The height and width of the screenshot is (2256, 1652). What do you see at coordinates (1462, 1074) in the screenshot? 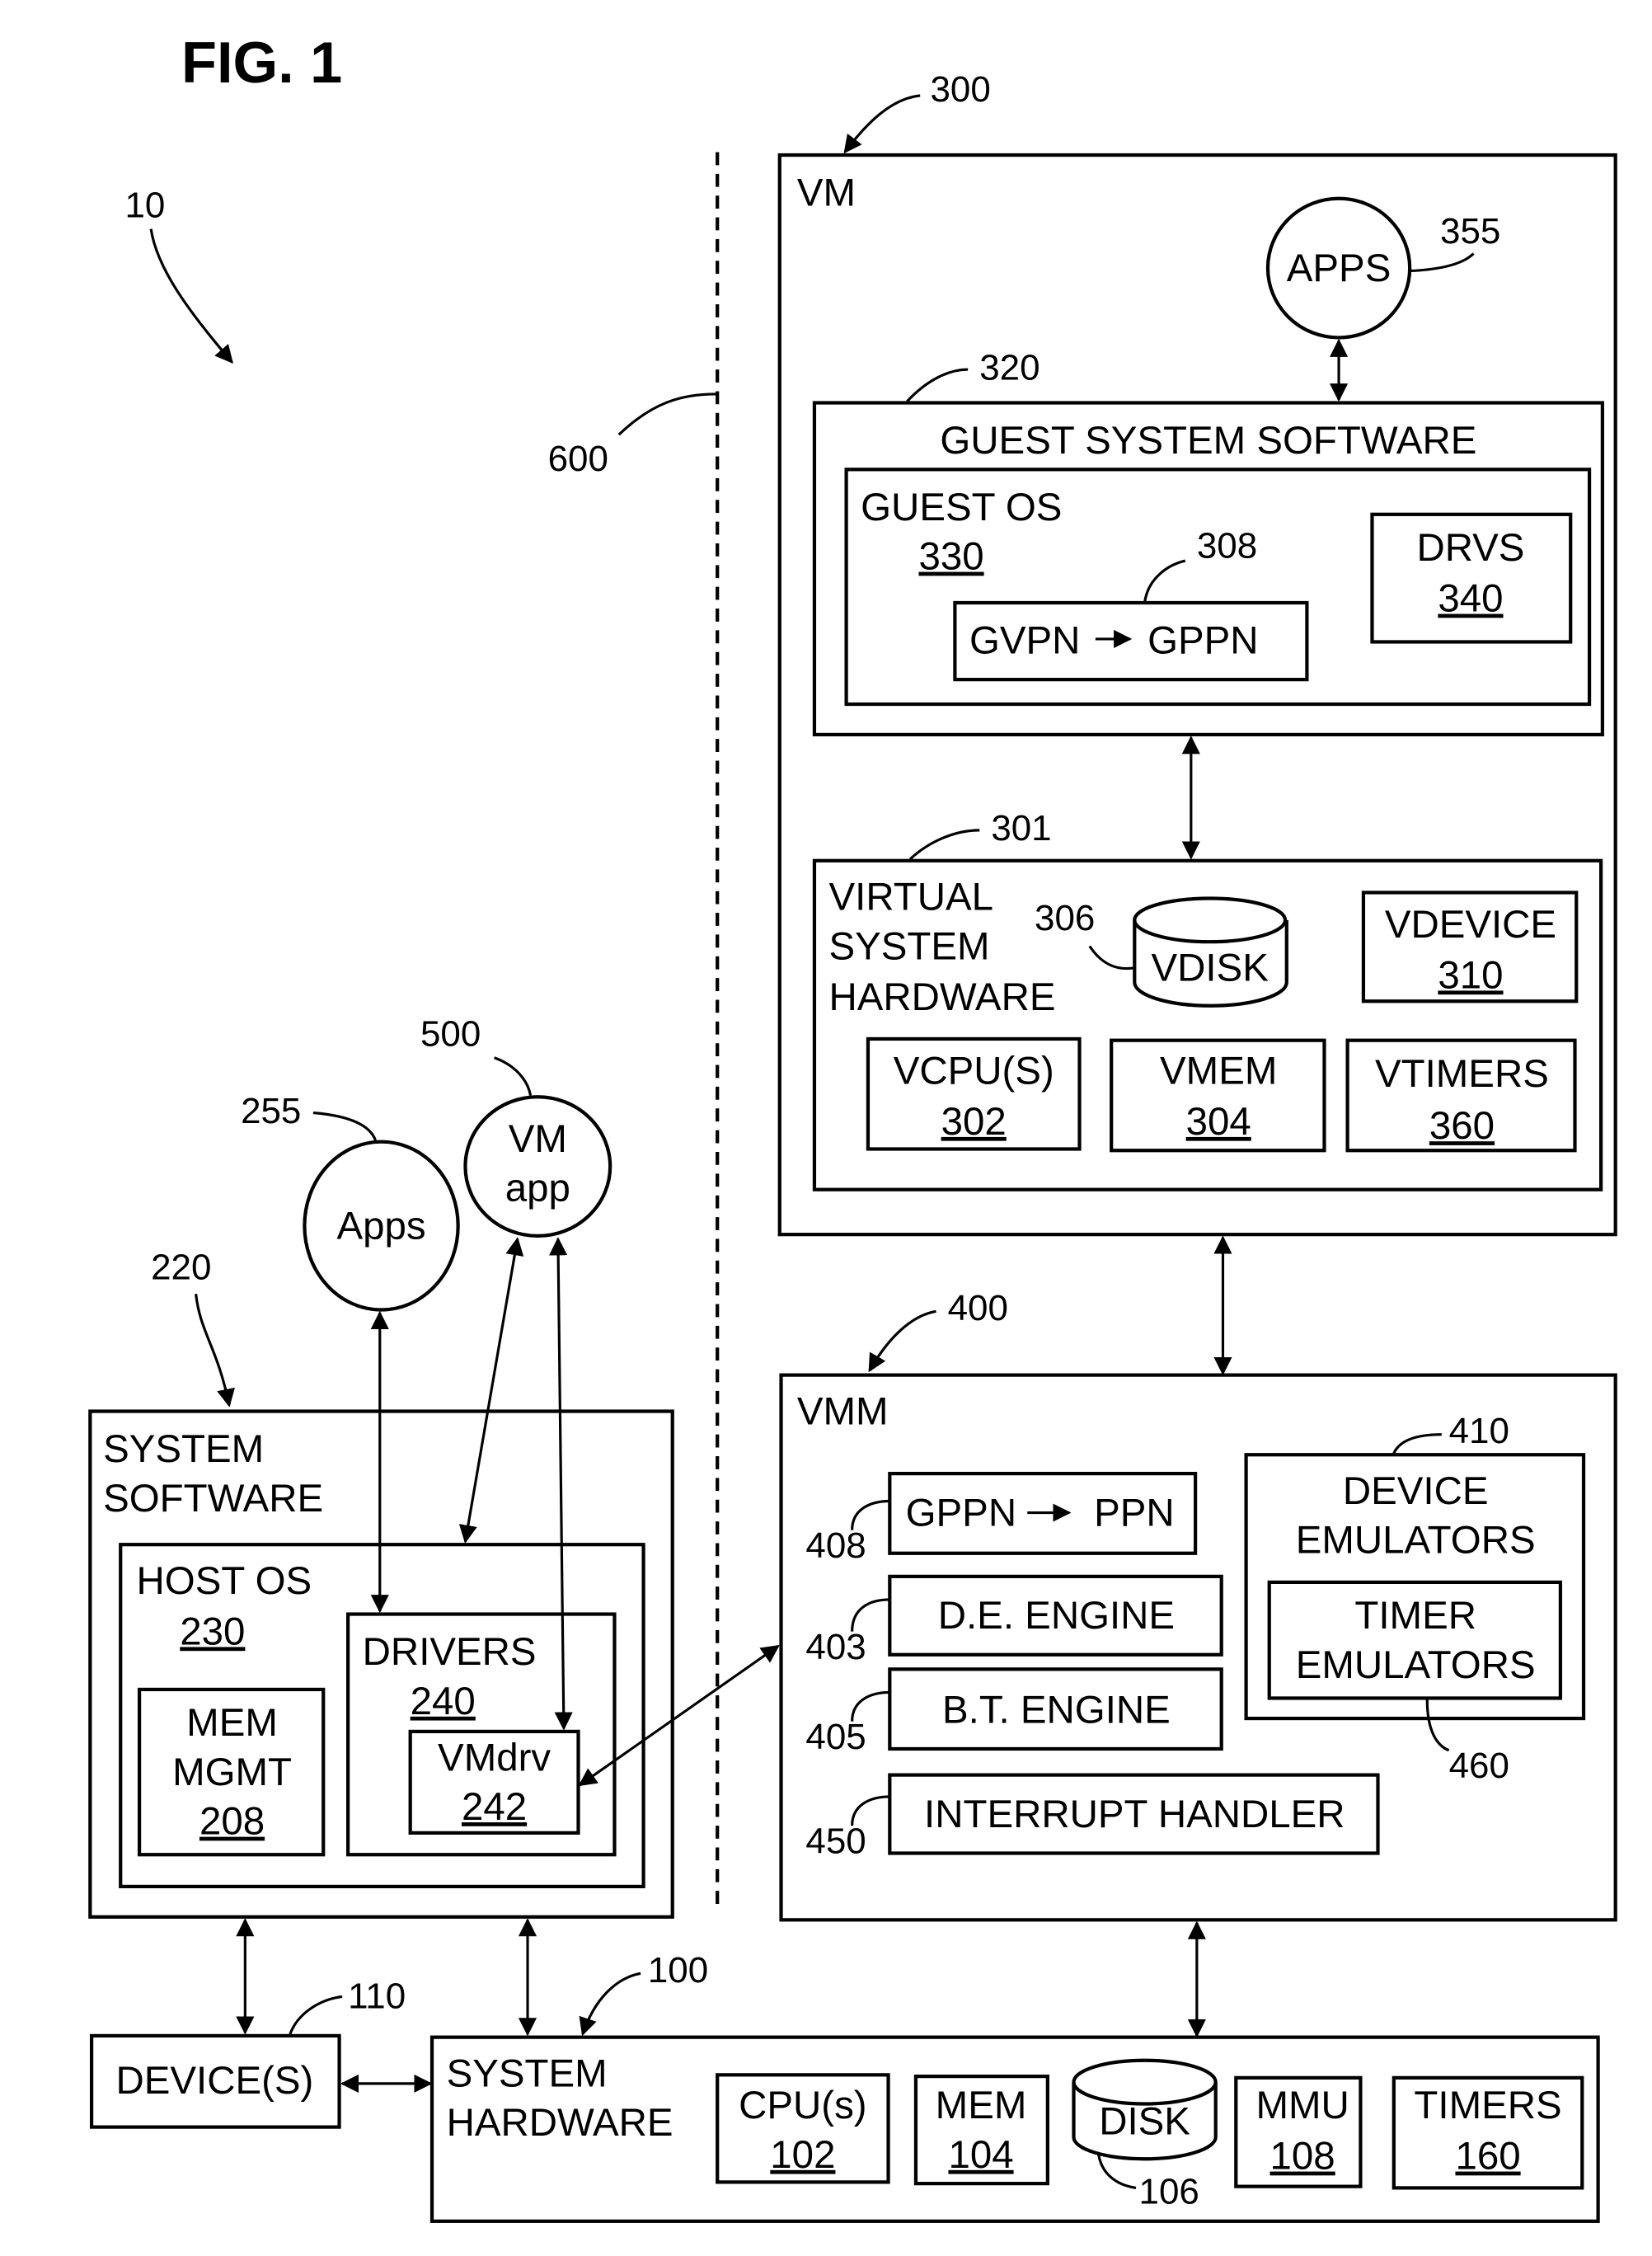
I see `vtimers-label: VTIMERS` at bounding box center [1462, 1074].